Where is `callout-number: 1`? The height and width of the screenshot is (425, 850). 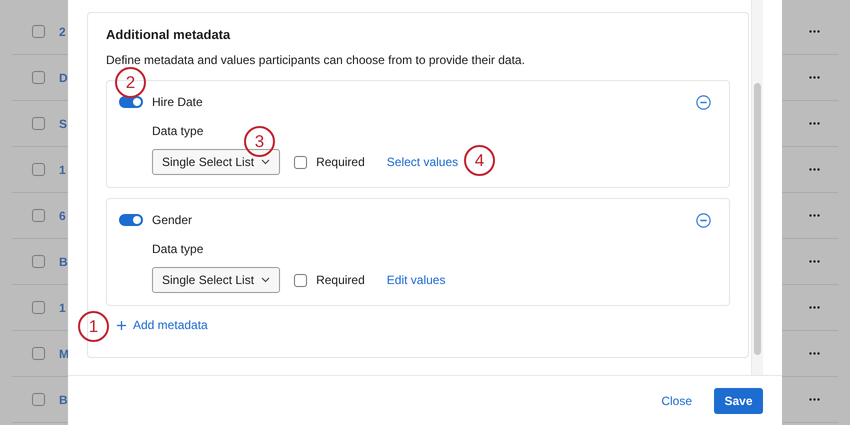 callout-number: 1 is located at coordinates (93, 326).